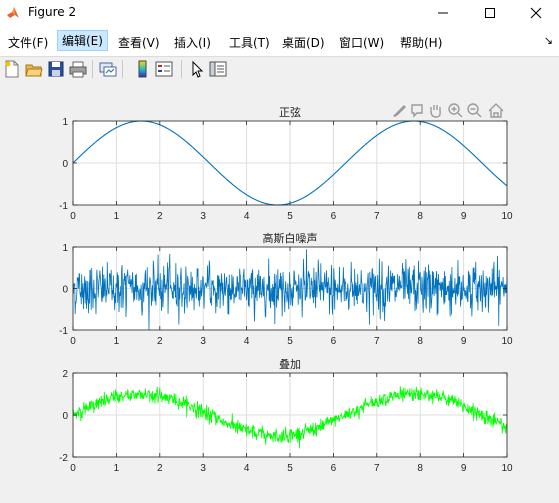 This screenshot has height=503, width=559. I want to click on axes-toolbar, so click(448, 110).